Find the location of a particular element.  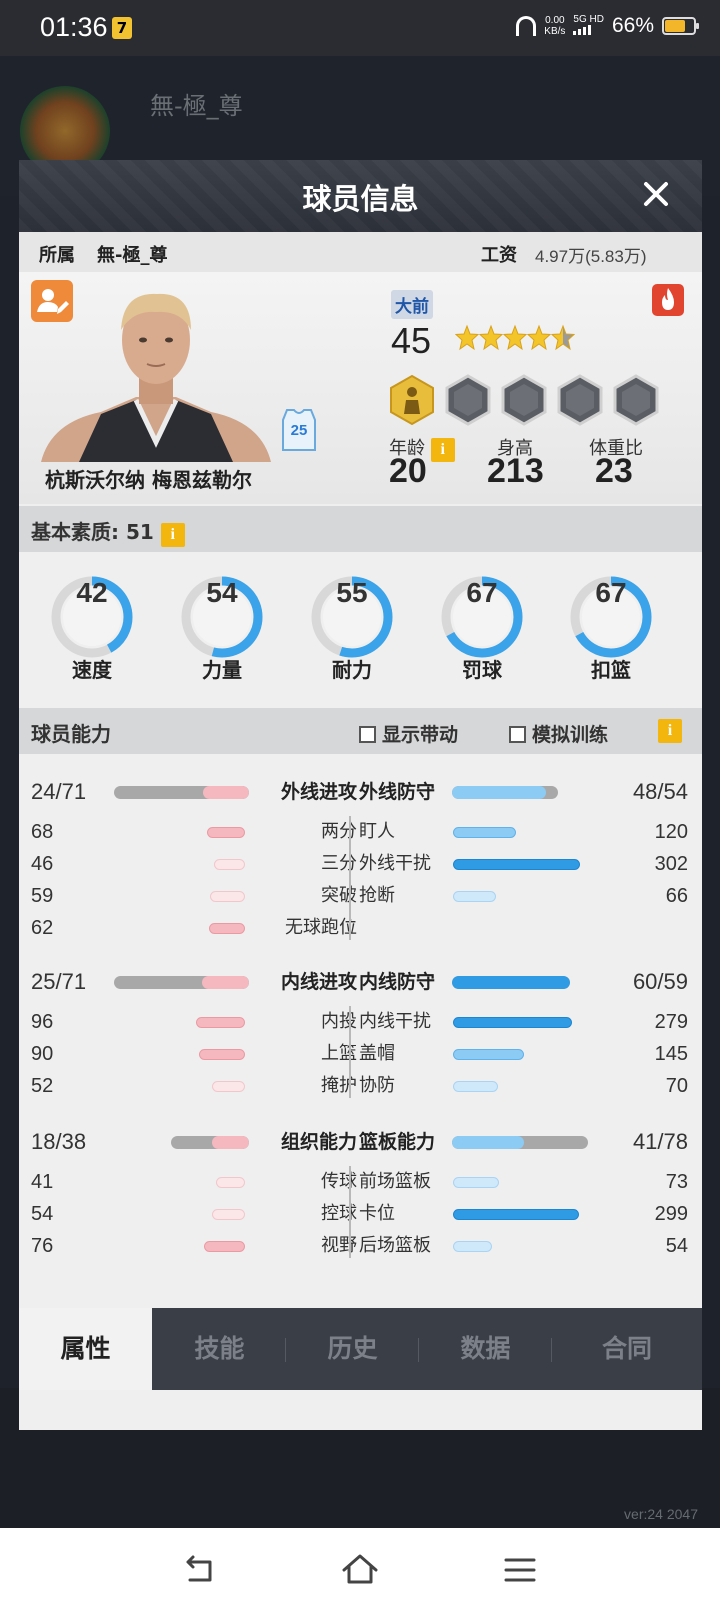

app-notification-icon: 7 is located at coordinates (122, 28).